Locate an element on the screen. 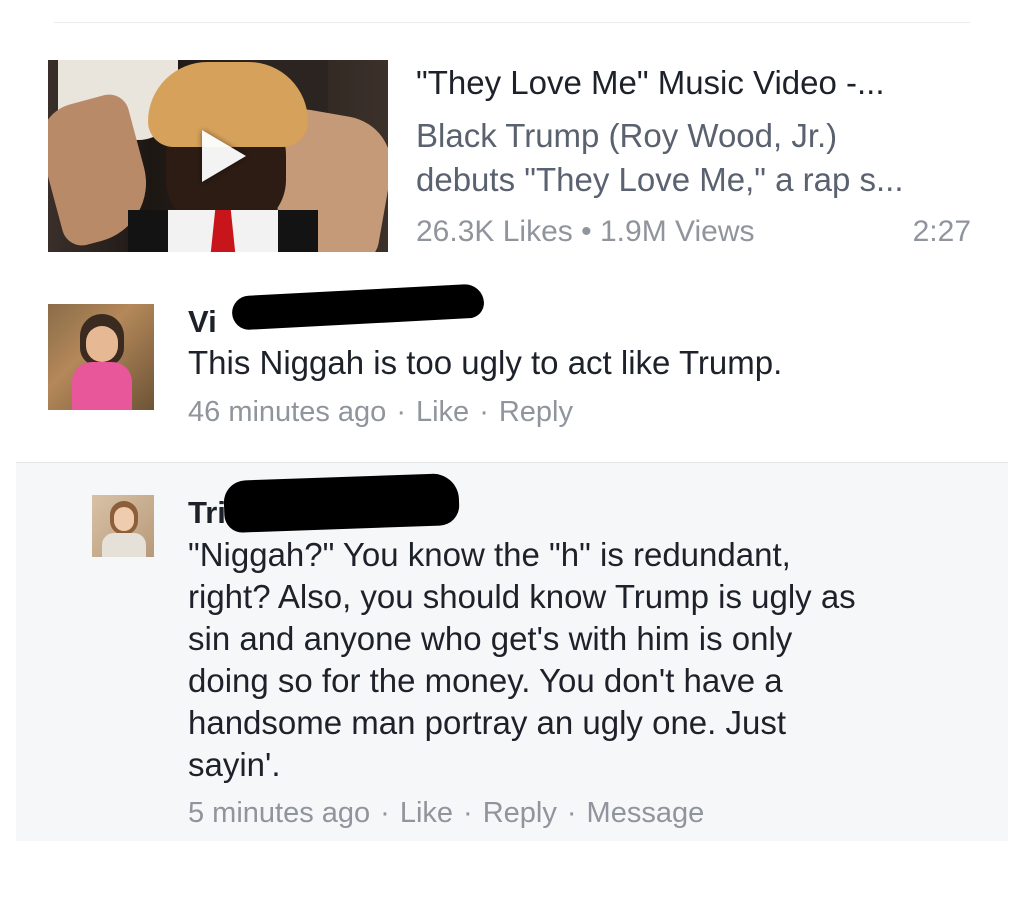 Image resolution: width=1024 pixels, height=919 pixels. comment-actions: 46 minutes ago · Like · Reply is located at coordinates (380, 412).